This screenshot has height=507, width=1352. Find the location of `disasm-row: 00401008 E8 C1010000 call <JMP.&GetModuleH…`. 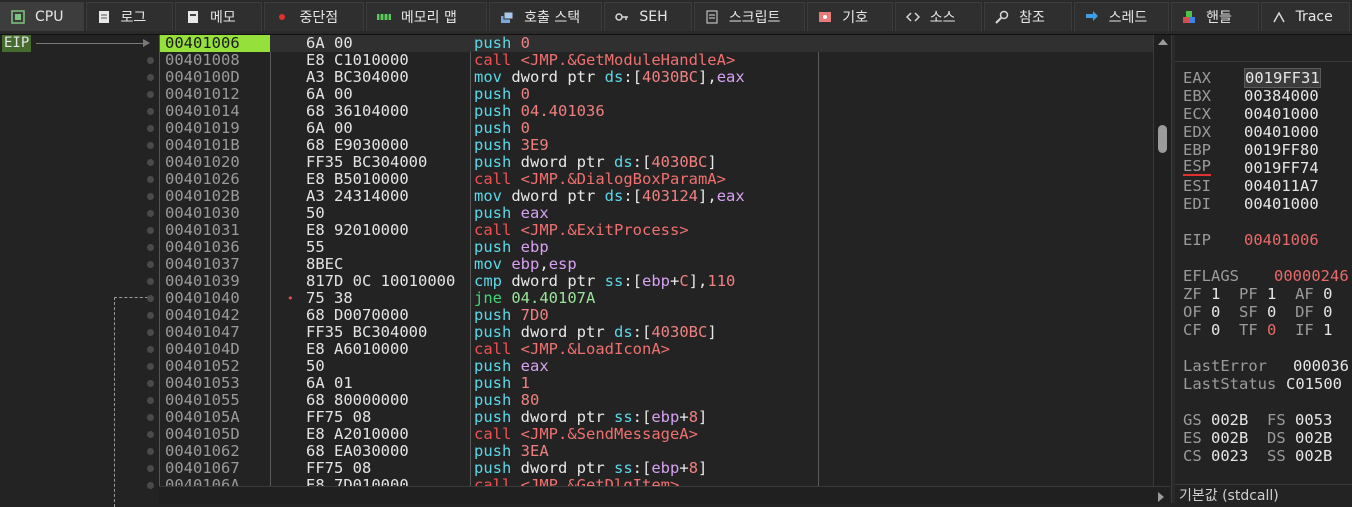

disasm-row: 00401008 E8 C1010000 call <JMP.&GetModuleH… is located at coordinates (656, 60).